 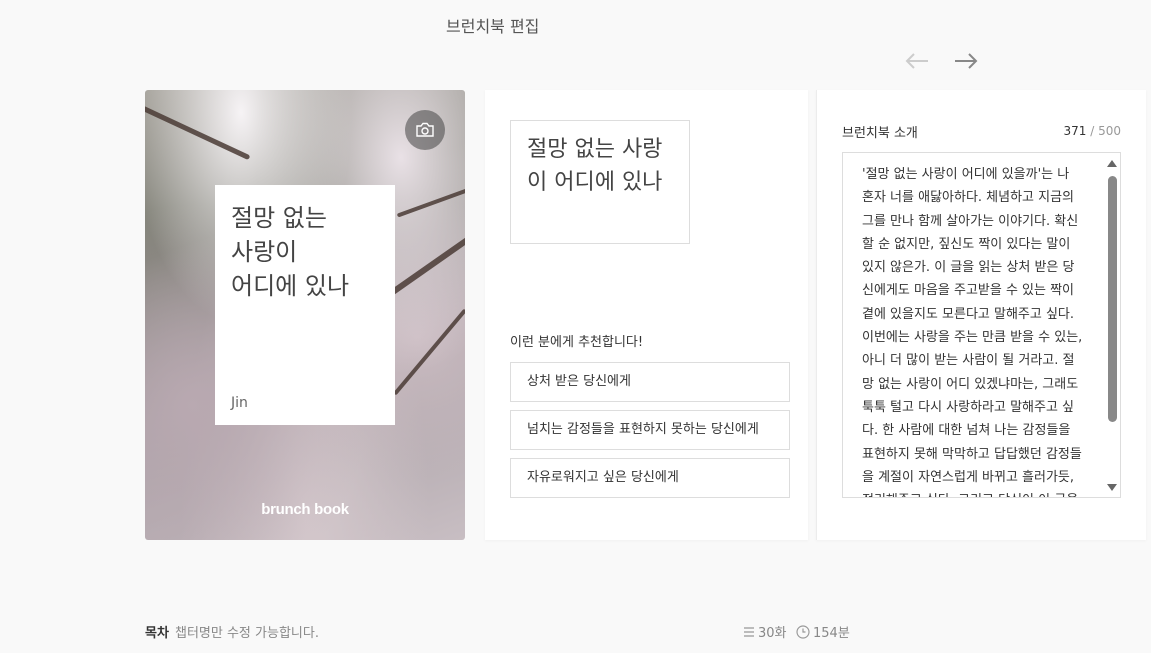 What do you see at coordinates (595, 166) in the screenshot?
I see `book-title-text: 절망 없는 사랑이 어디에 있나` at bounding box center [595, 166].